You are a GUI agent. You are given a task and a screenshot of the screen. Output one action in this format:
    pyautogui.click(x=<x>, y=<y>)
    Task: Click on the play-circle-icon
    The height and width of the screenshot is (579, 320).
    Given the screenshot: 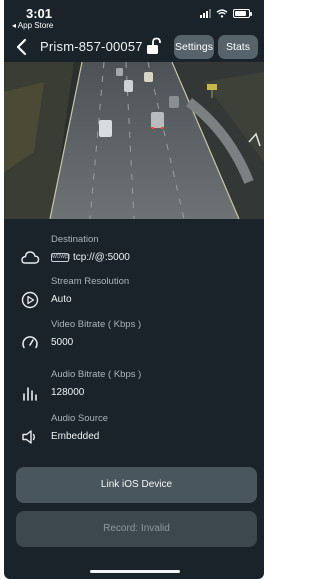 What is the action you would take?
    pyautogui.click(x=30, y=300)
    